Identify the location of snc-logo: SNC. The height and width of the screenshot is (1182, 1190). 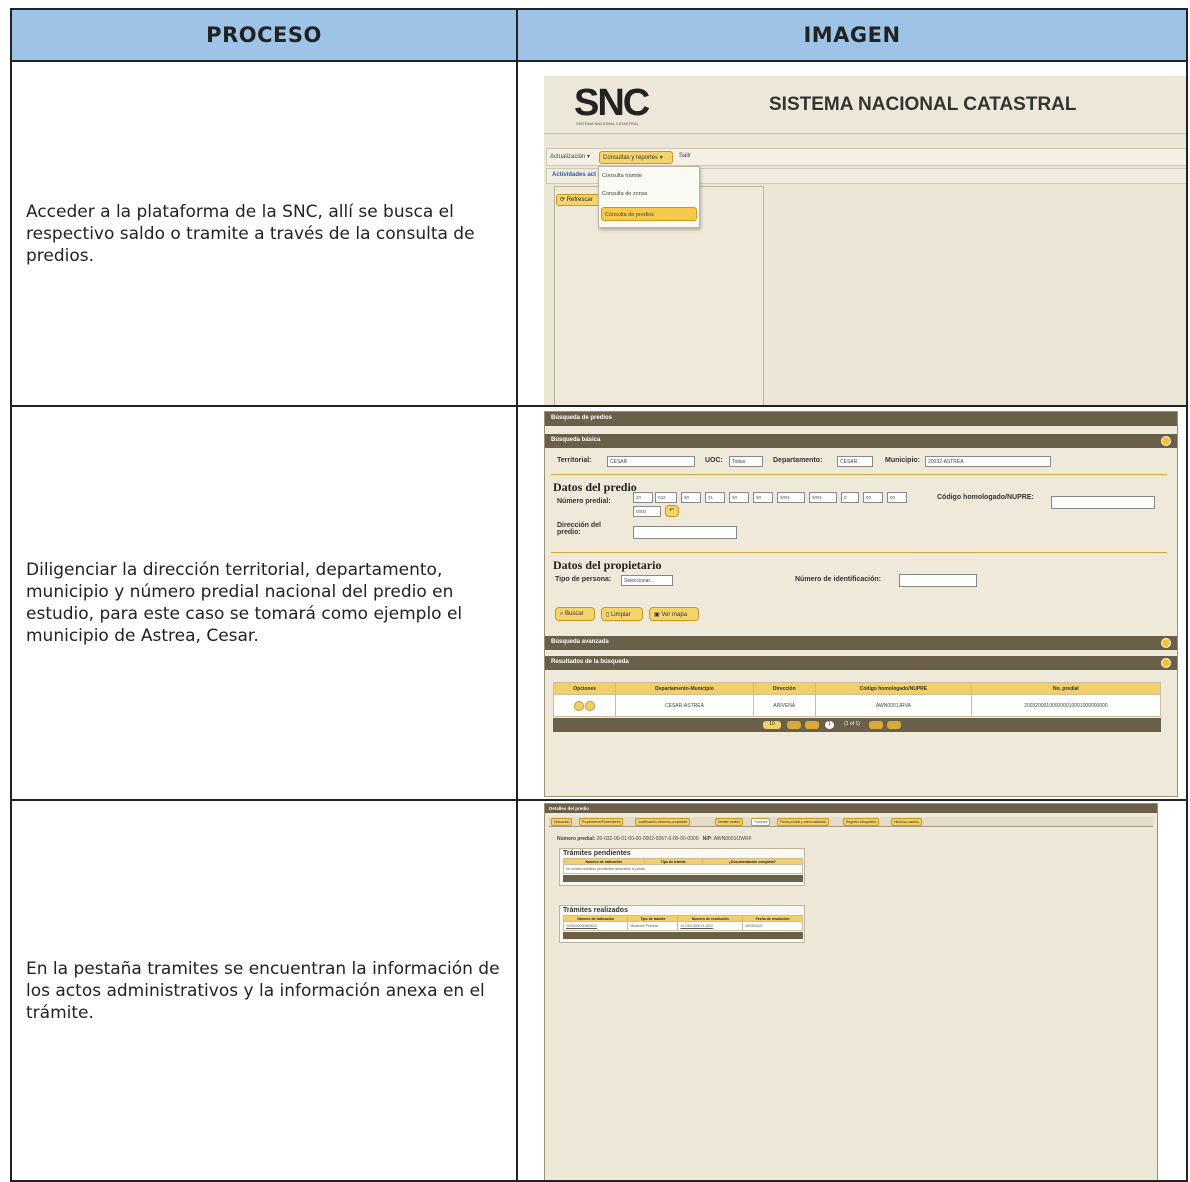
(612, 103).